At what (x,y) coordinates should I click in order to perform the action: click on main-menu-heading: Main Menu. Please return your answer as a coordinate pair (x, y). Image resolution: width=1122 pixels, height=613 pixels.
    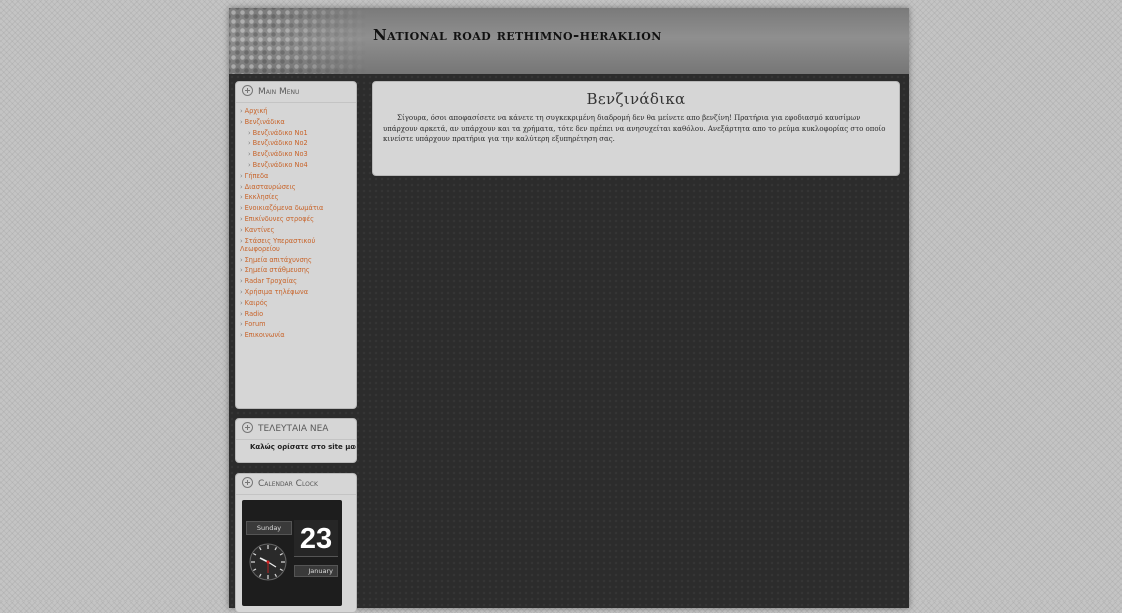
    Looking at the image, I should click on (296, 92).